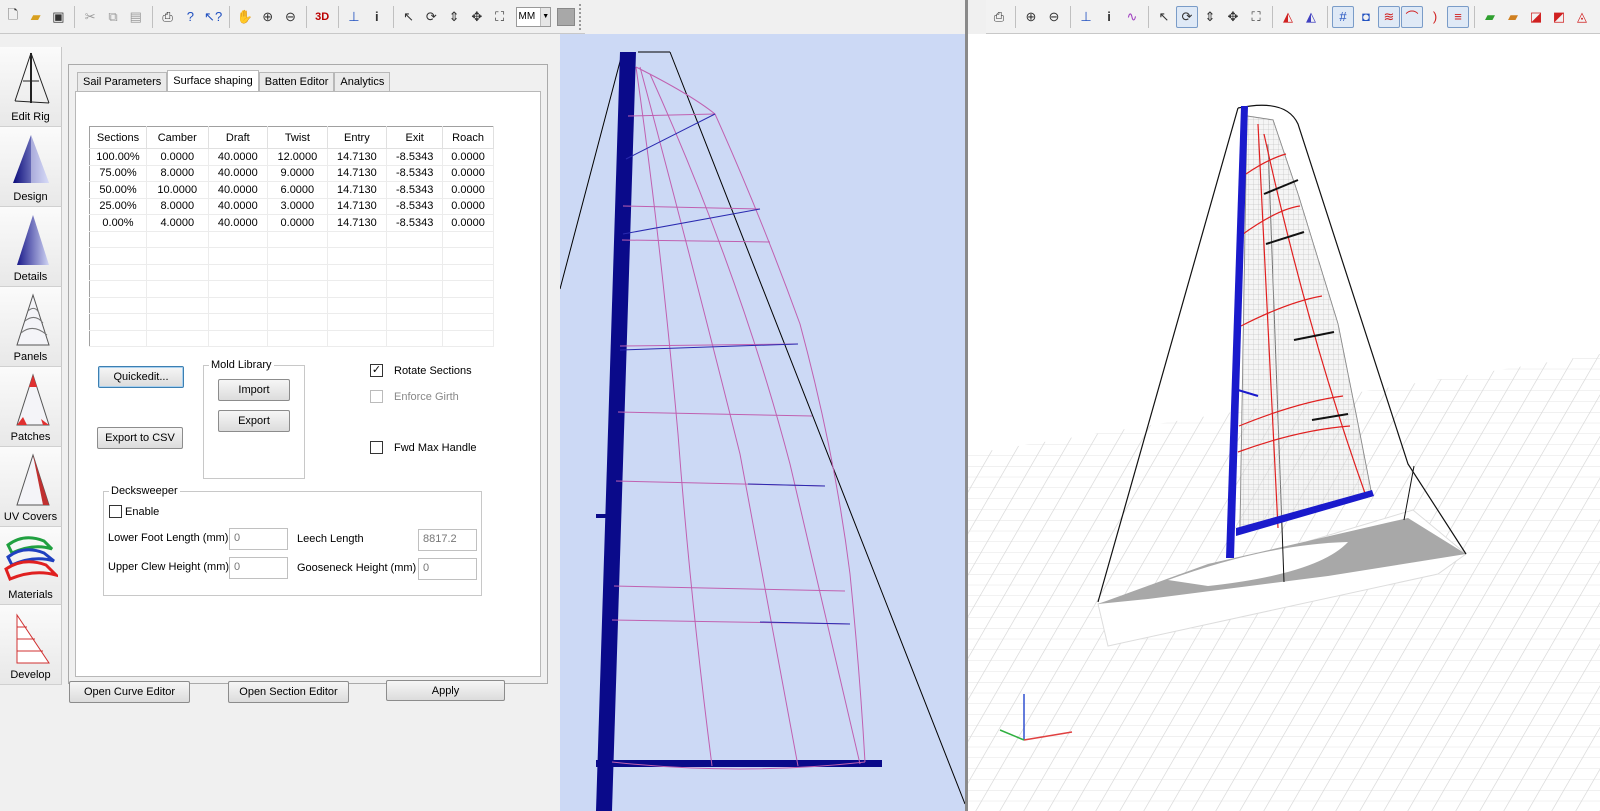 This screenshot has width=1600, height=811. What do you see at coordinates (254, 390) in the screenshot?
I see `import-button: Import` at bounding box center [254, 390].